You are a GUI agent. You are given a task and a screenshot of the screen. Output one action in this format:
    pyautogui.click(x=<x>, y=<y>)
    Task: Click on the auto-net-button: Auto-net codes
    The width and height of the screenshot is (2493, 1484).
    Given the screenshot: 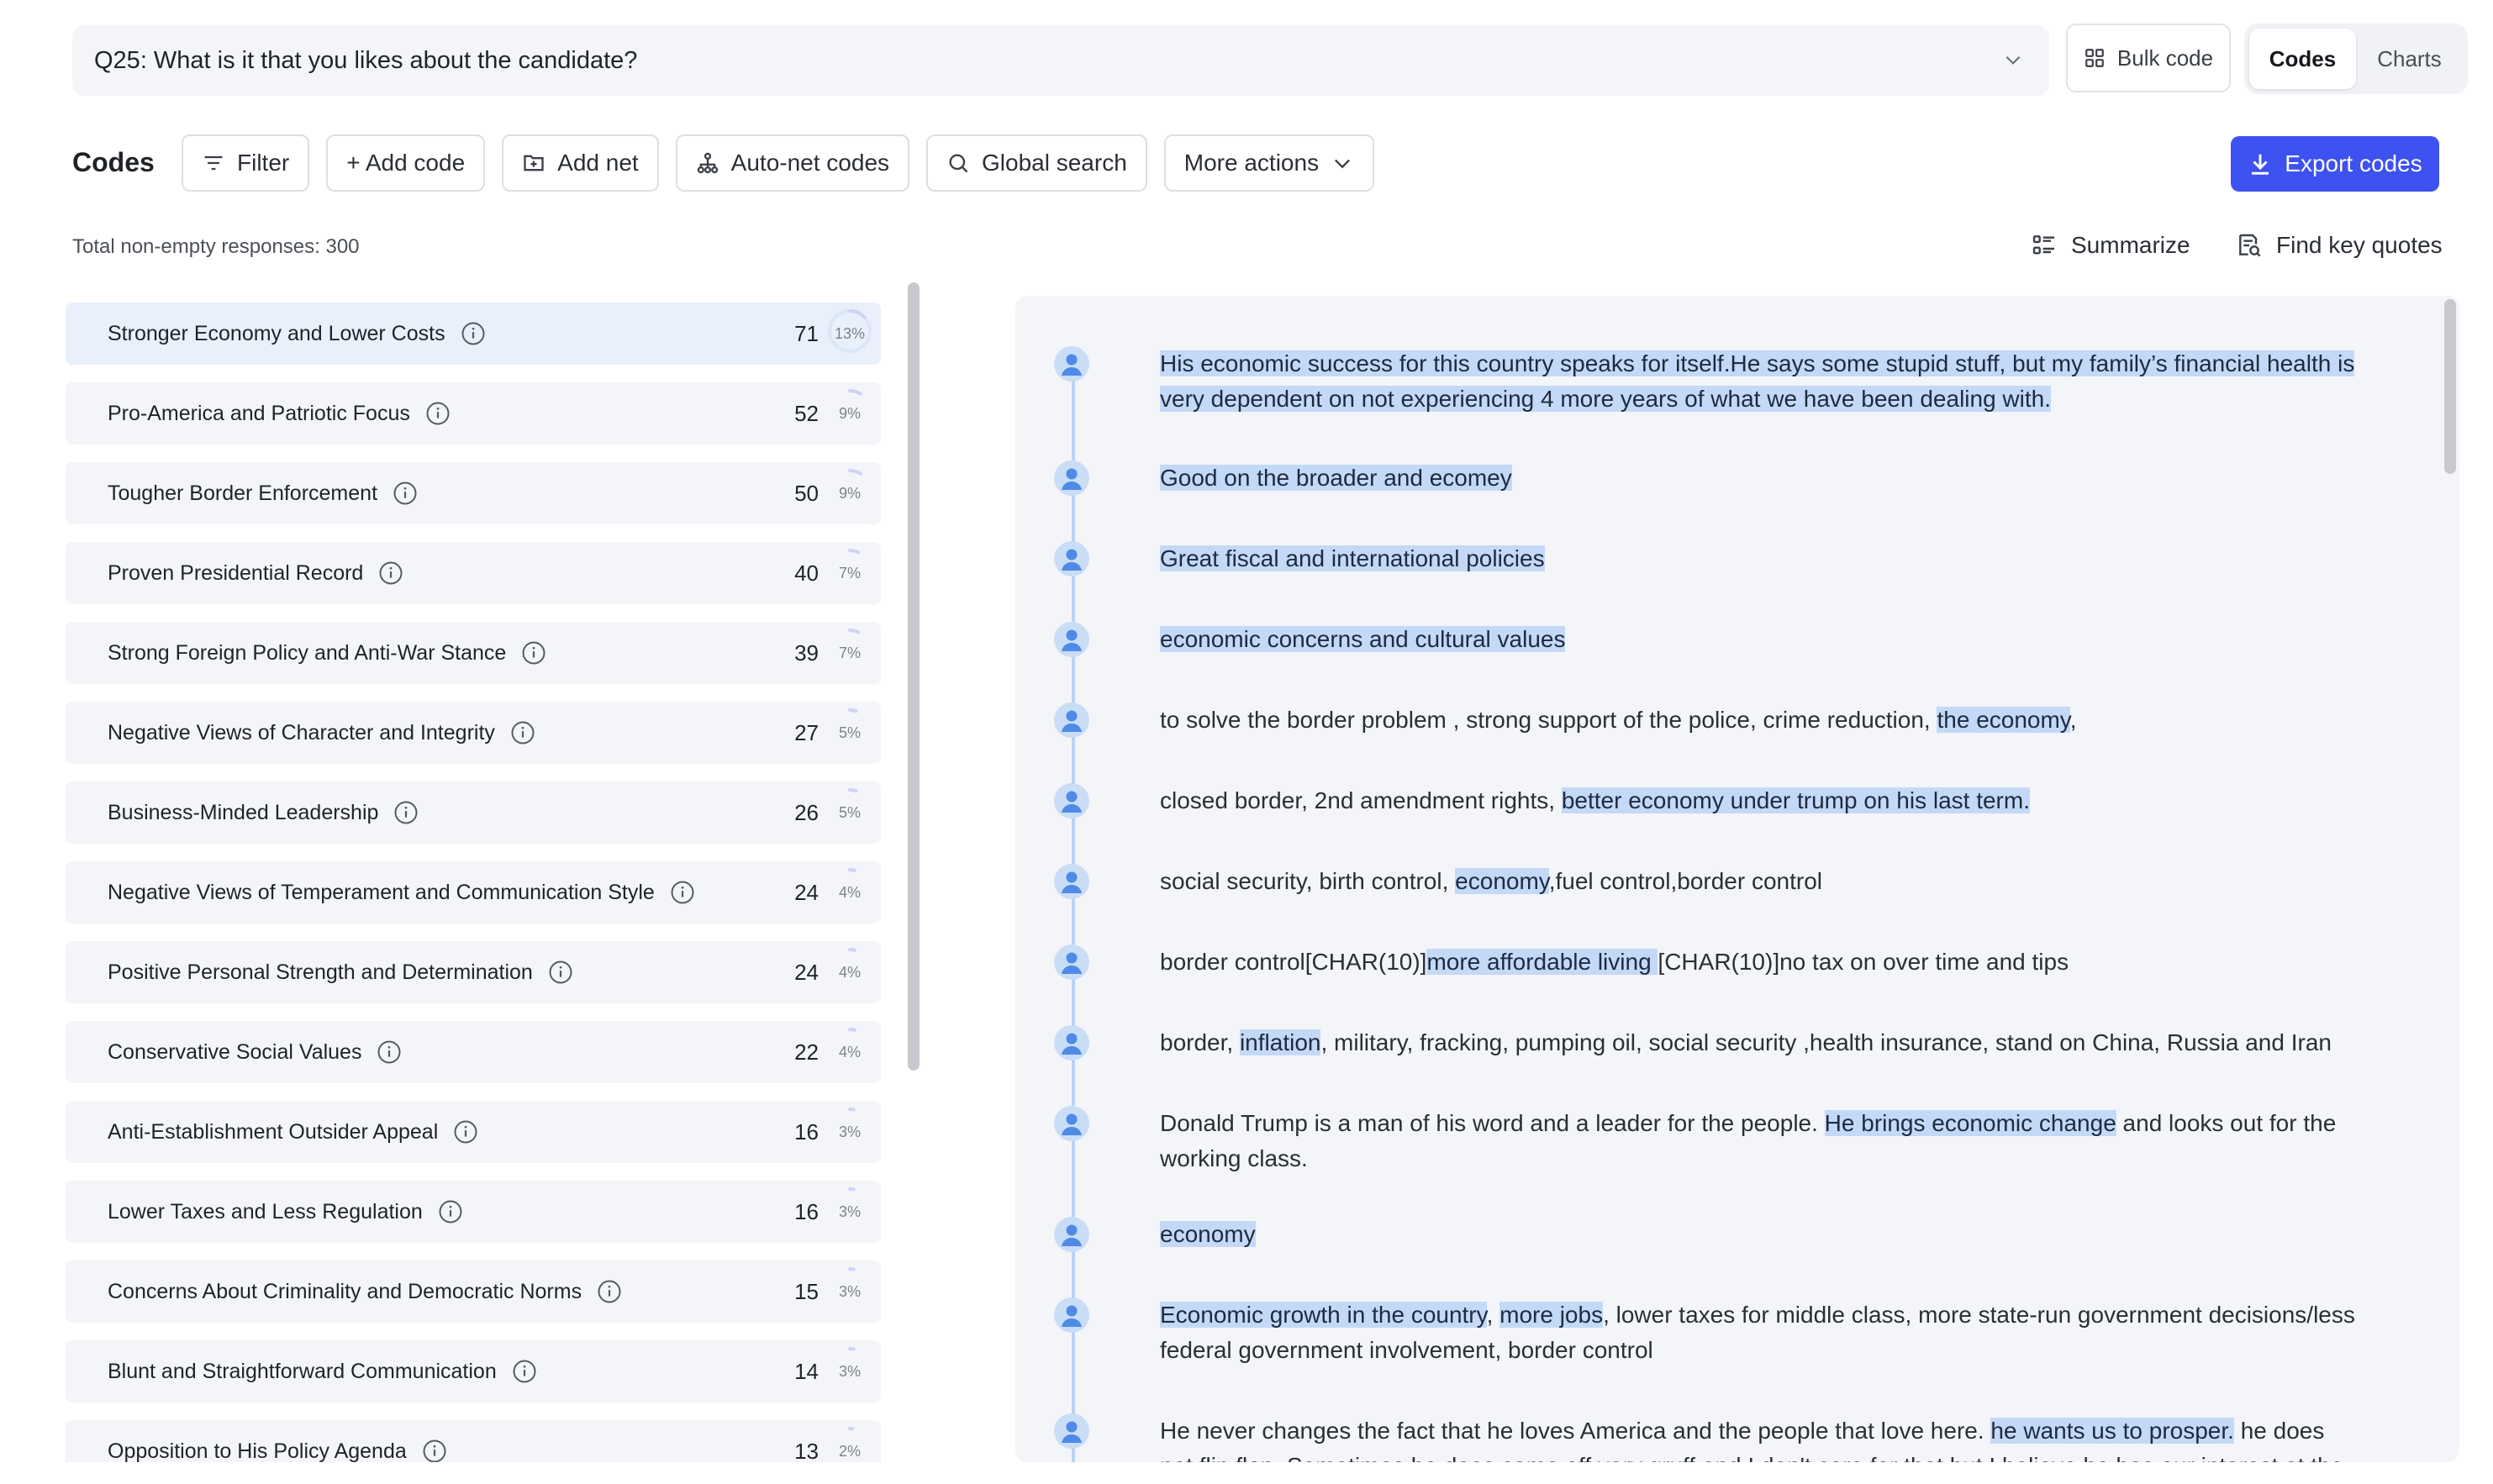 What is the action you would take?
    pyautogui.click(x=793, y=163)
    